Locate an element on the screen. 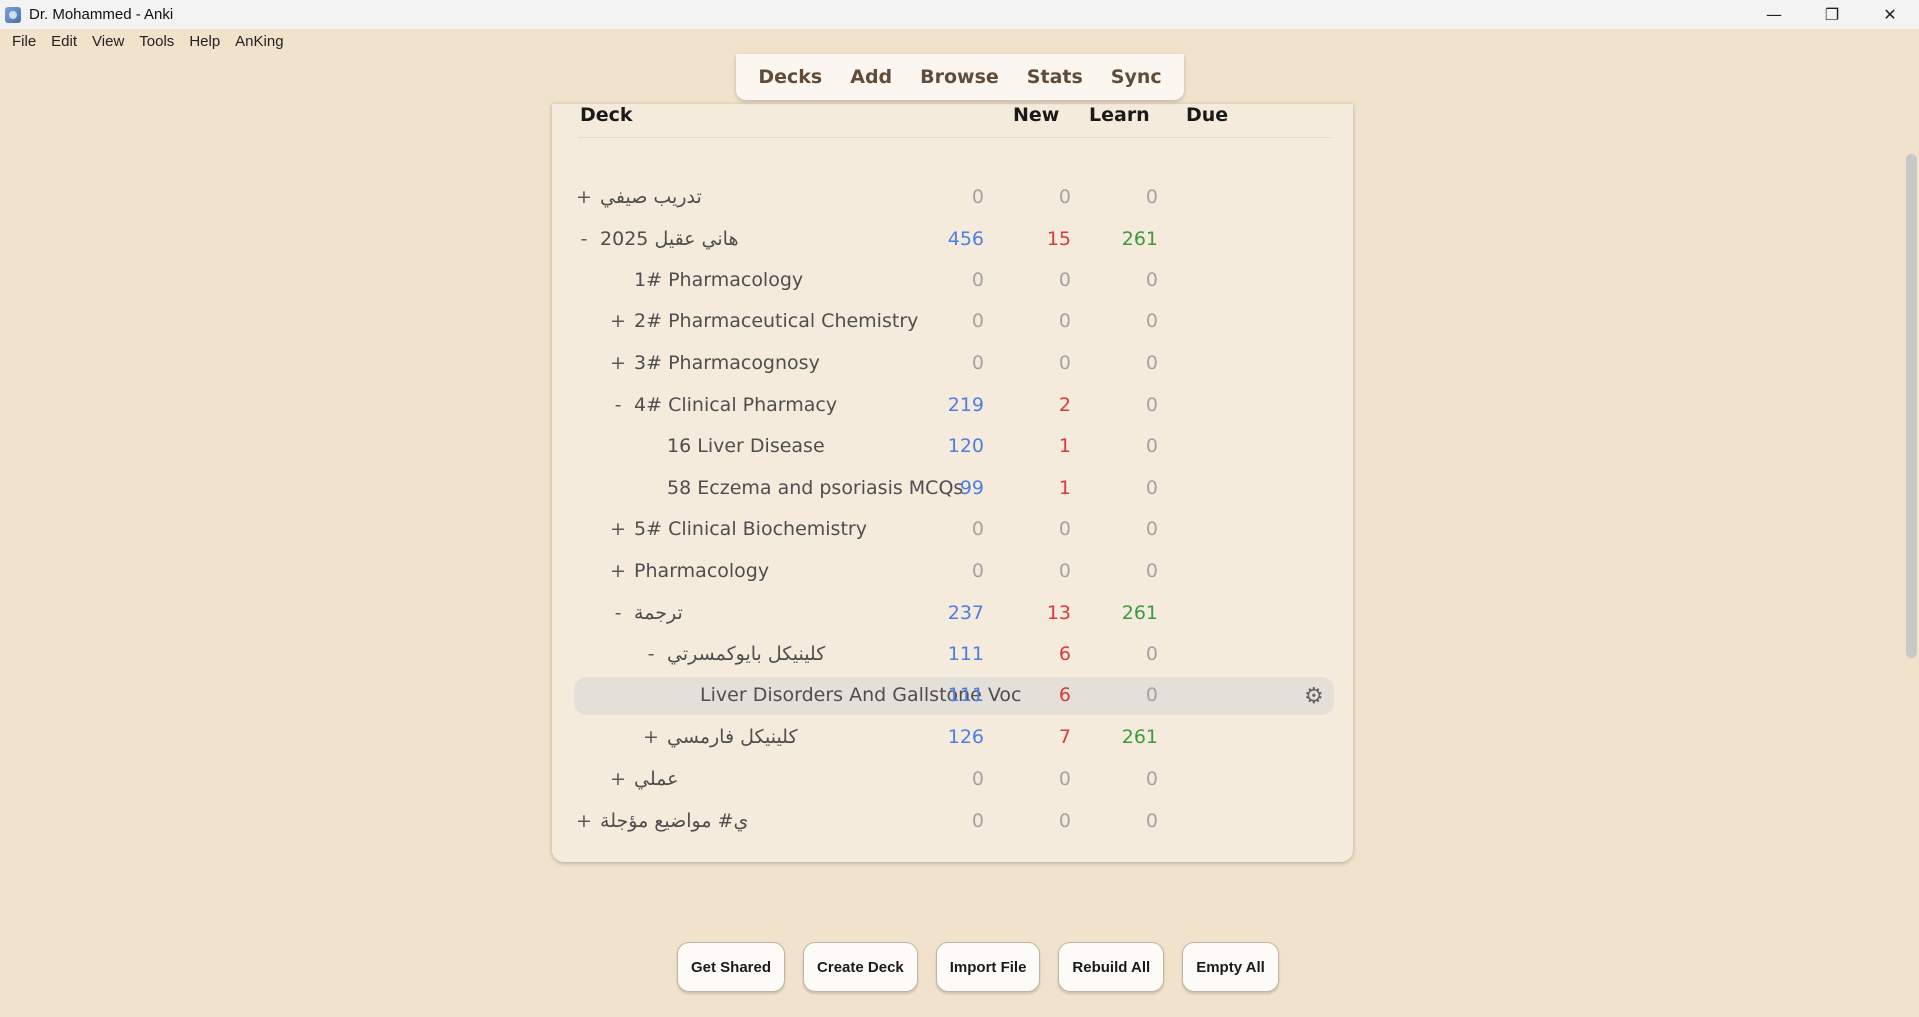 Image resolution: width=1919 pixels, height=1017 pixels. deck-row: + 5# Clinical Biochemistry 0 0 0 is located at coordinates (954, 530).